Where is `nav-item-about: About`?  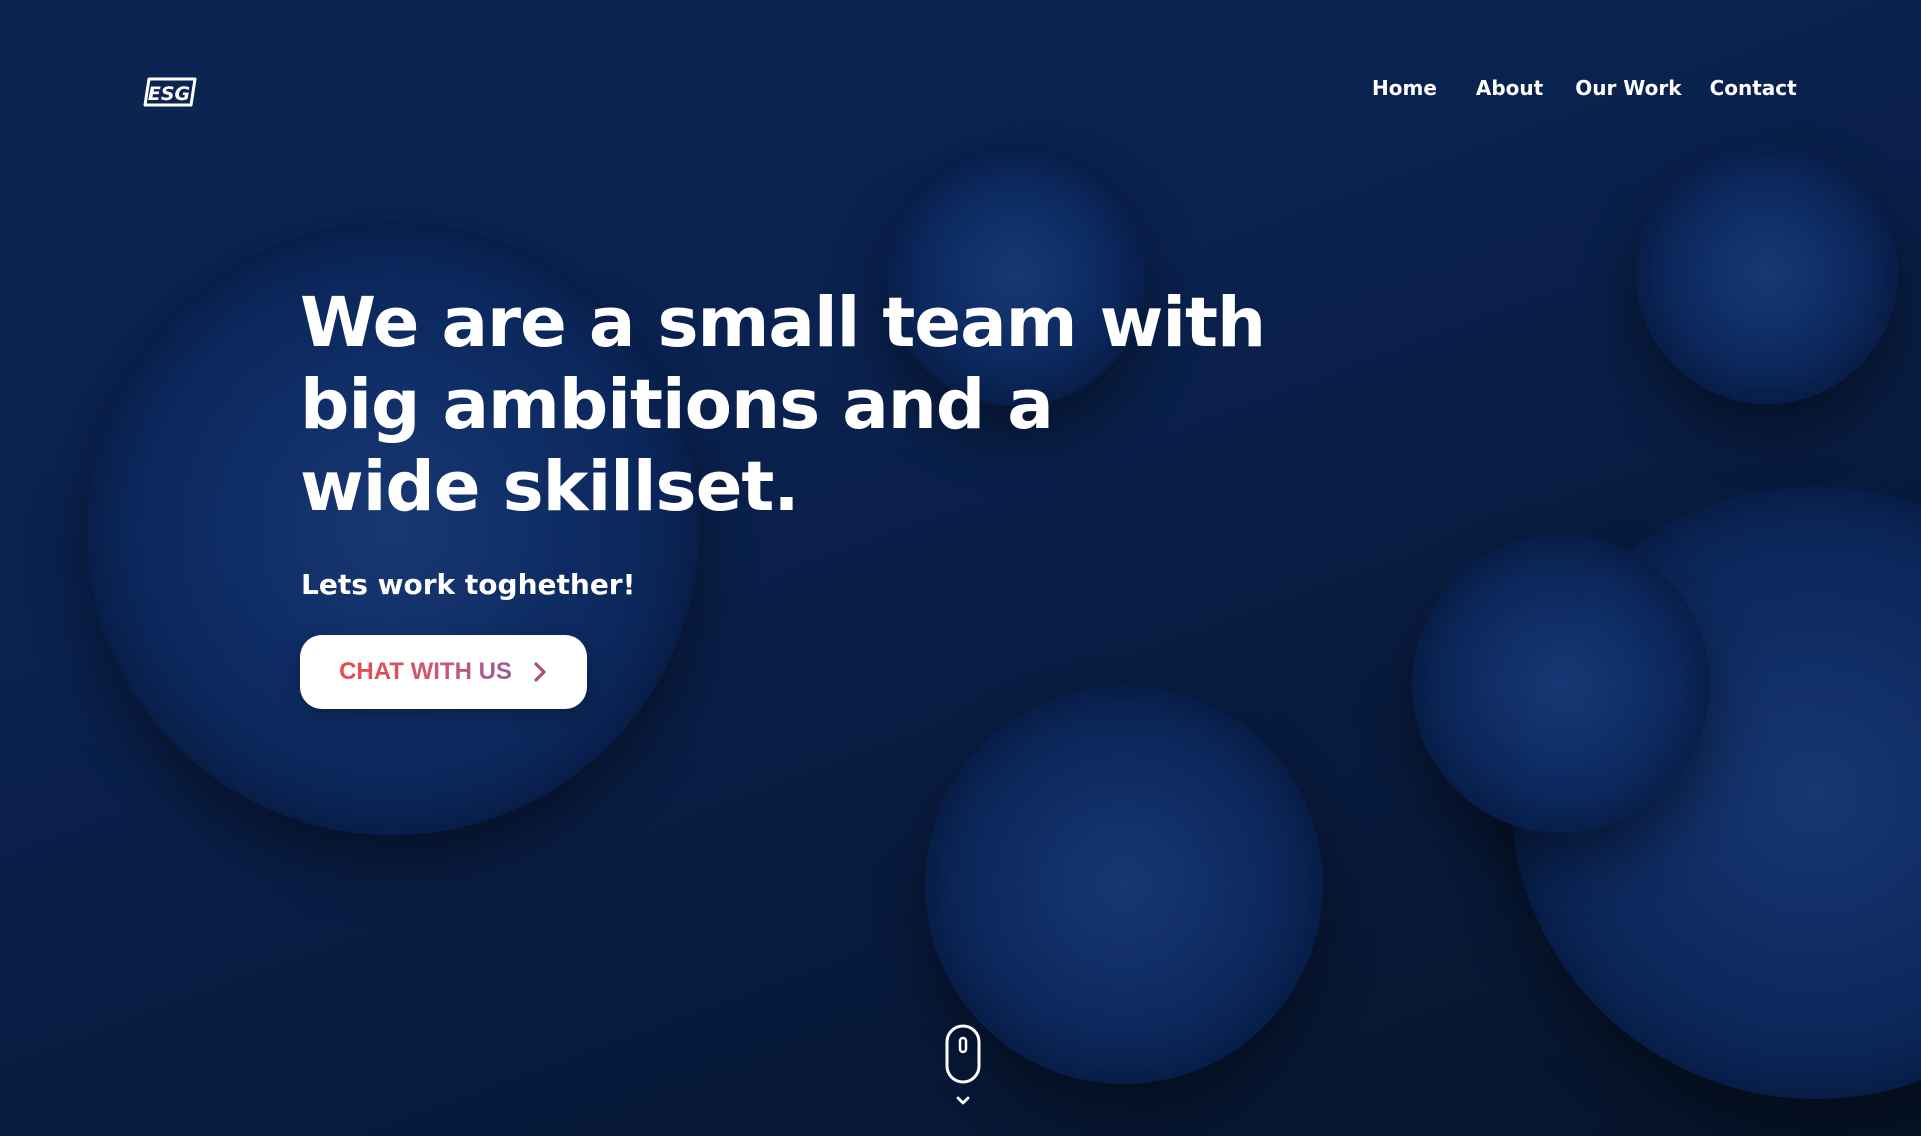
nav-item-about: About is located at coordinates (1509, 88).